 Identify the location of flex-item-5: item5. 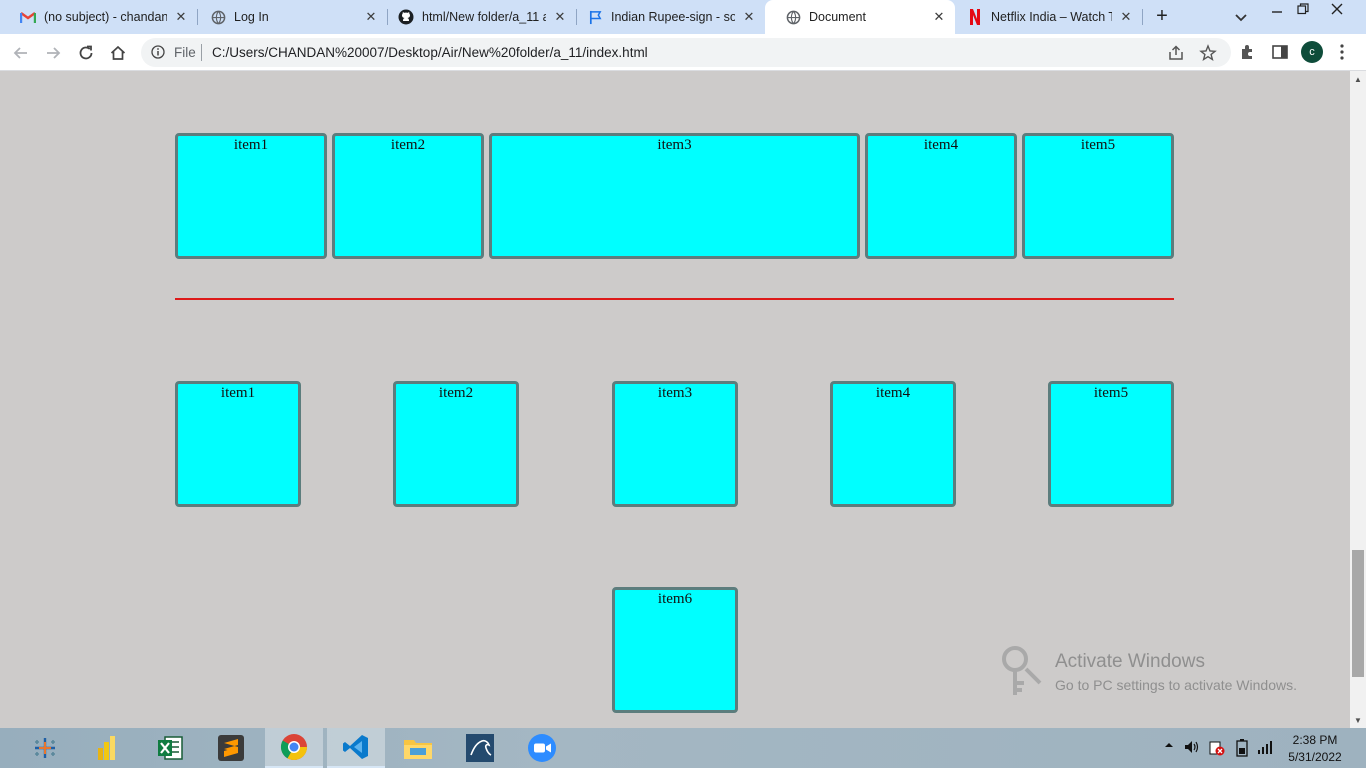
(1098, 196).